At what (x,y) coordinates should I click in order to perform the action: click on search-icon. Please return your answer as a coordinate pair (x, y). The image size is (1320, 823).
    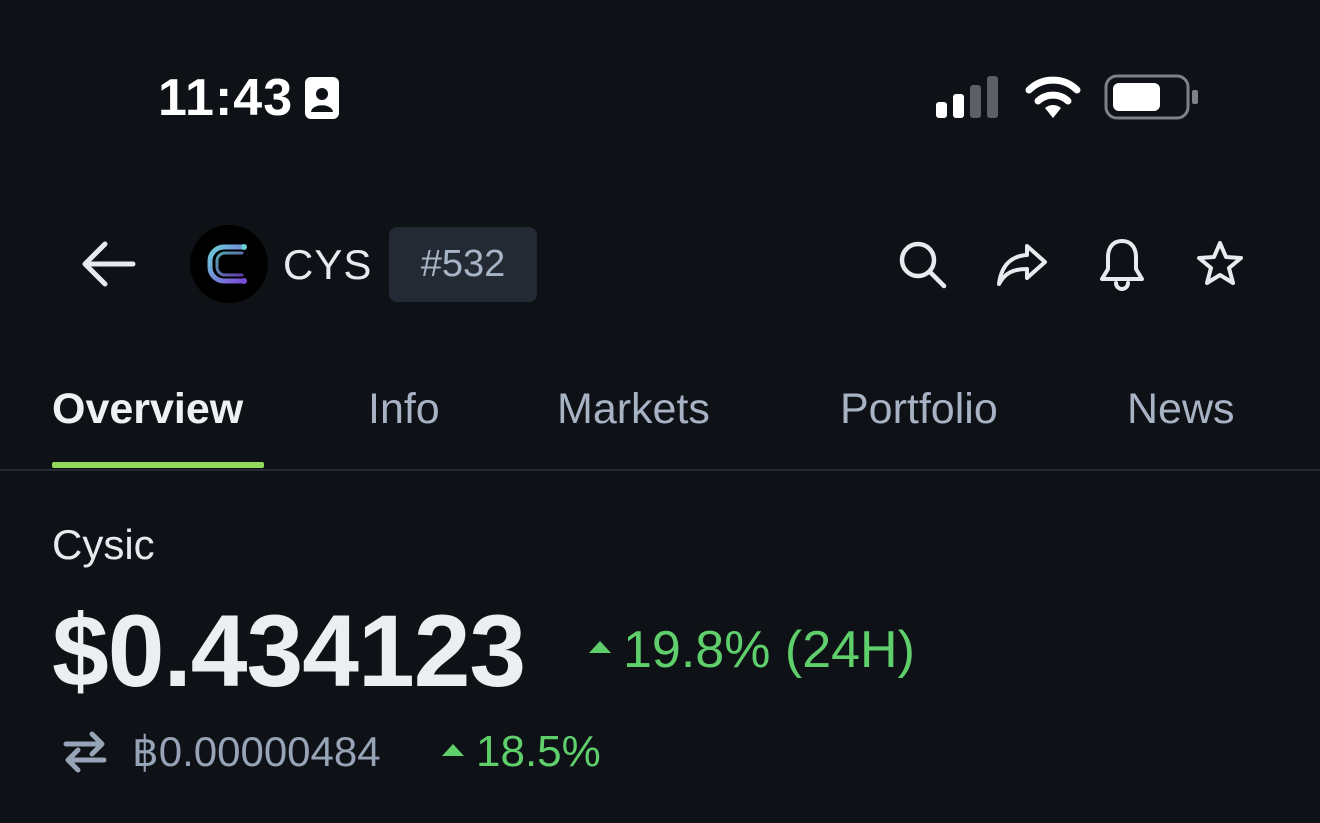
    Looking at the image, I should click on (922, 266).